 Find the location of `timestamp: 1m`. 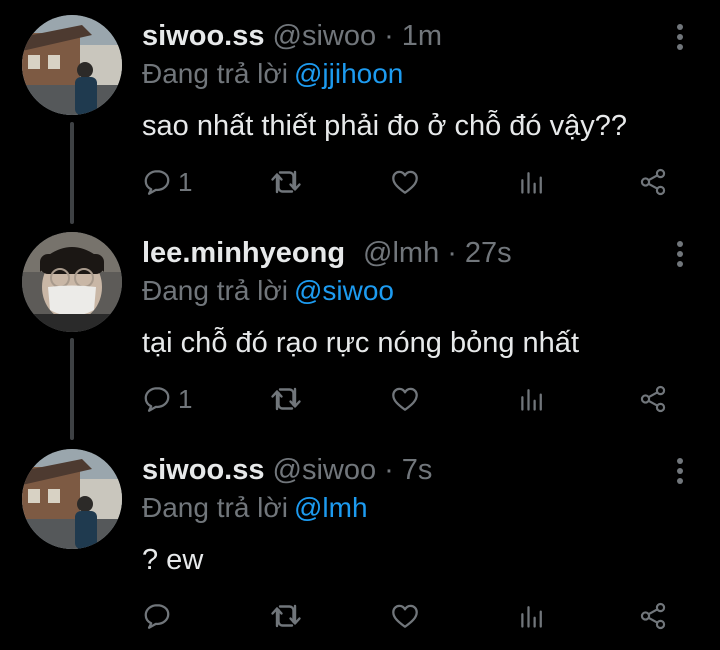

timestamp: 1m is located at coordinates (422, 36).